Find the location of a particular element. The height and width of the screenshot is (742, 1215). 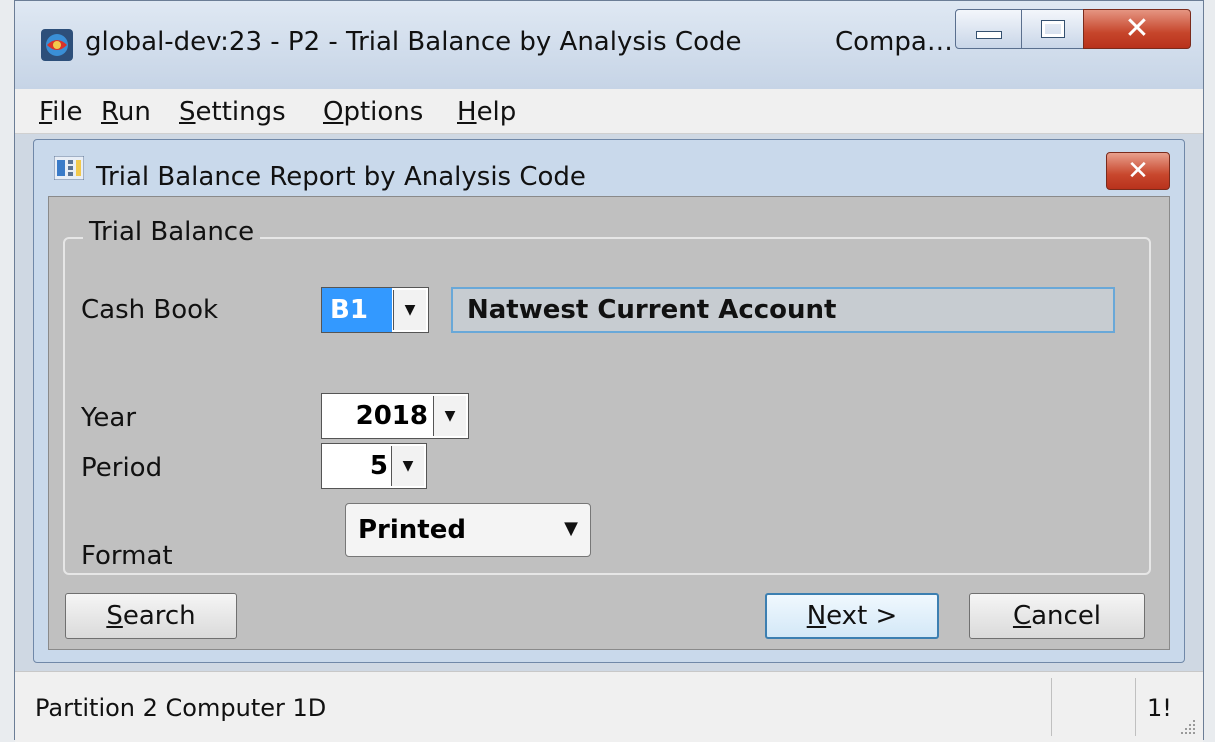

menu-options: Options is located at coordinates (373, 112).